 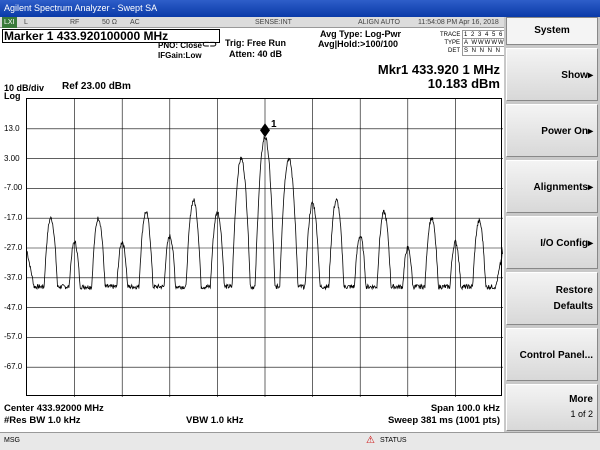 What do you see at coordinates (552, 298) in the screenshot?
I see `restore-defaults-softkey: Restore Defaults` at bounding box center [552, 298].